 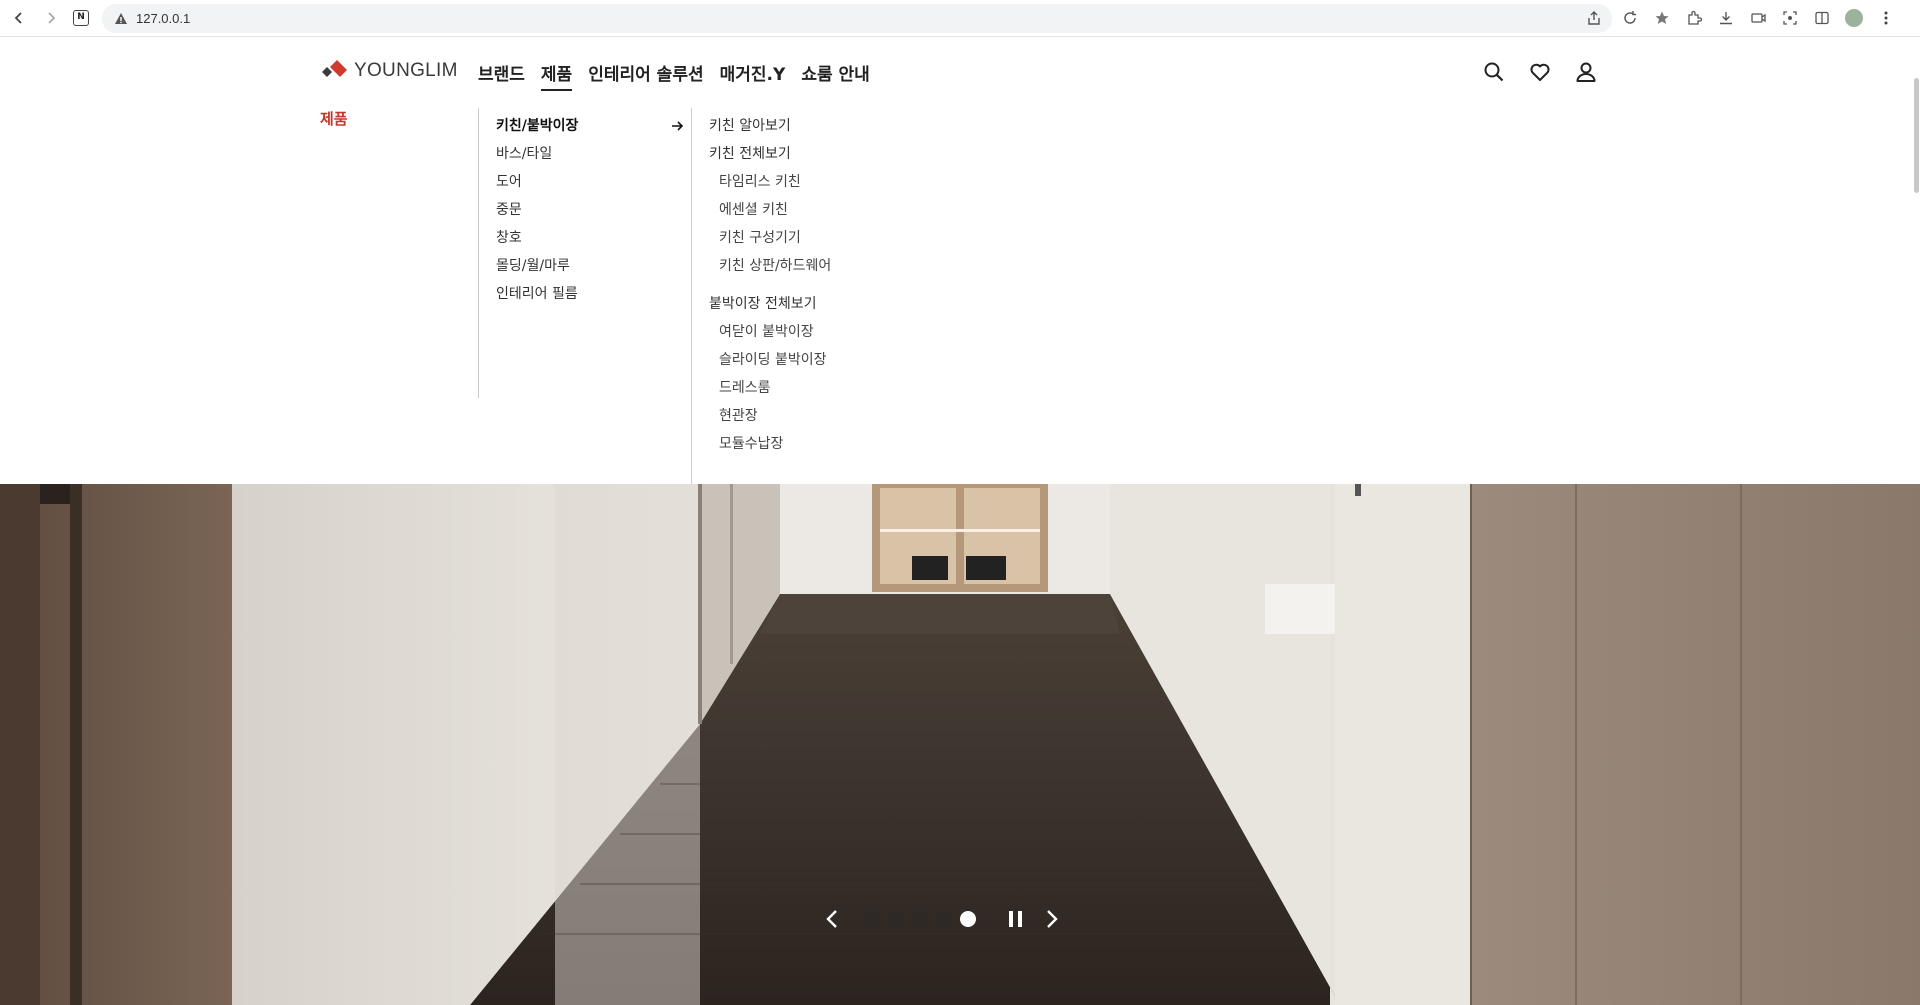 What do you see at coordinates (594, 270) in the screenshot?
I see `menu-item-molding-wall-floor: 몰딩/월/마루` at bounding box center [594, 270].